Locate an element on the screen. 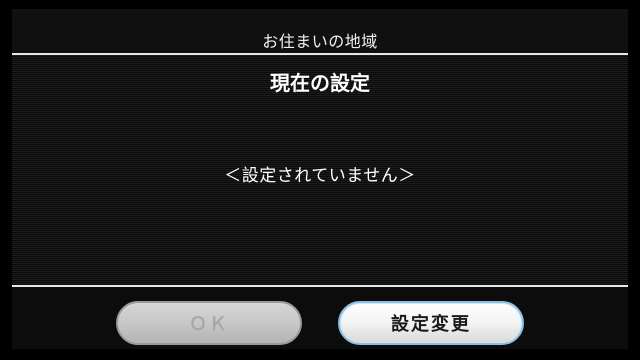  ok-button-label: ＯＫ is located at coordinates (209, 324).